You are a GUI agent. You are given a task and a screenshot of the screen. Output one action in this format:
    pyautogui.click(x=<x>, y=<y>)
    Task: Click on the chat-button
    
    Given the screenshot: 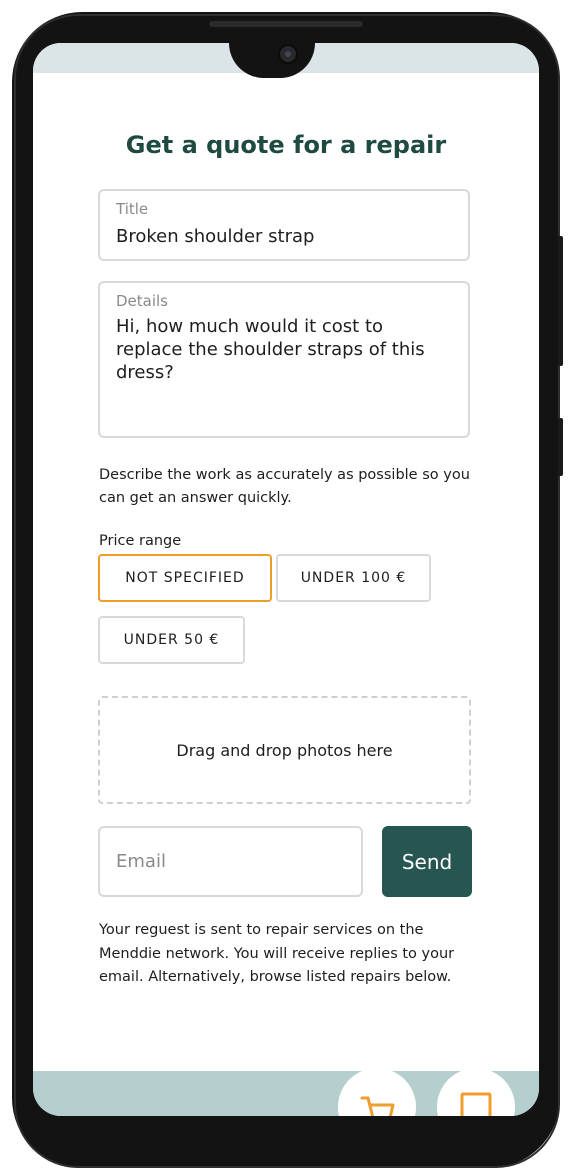 What is the action you would take?
    pyautogui.click(x=476, y=1092)
    